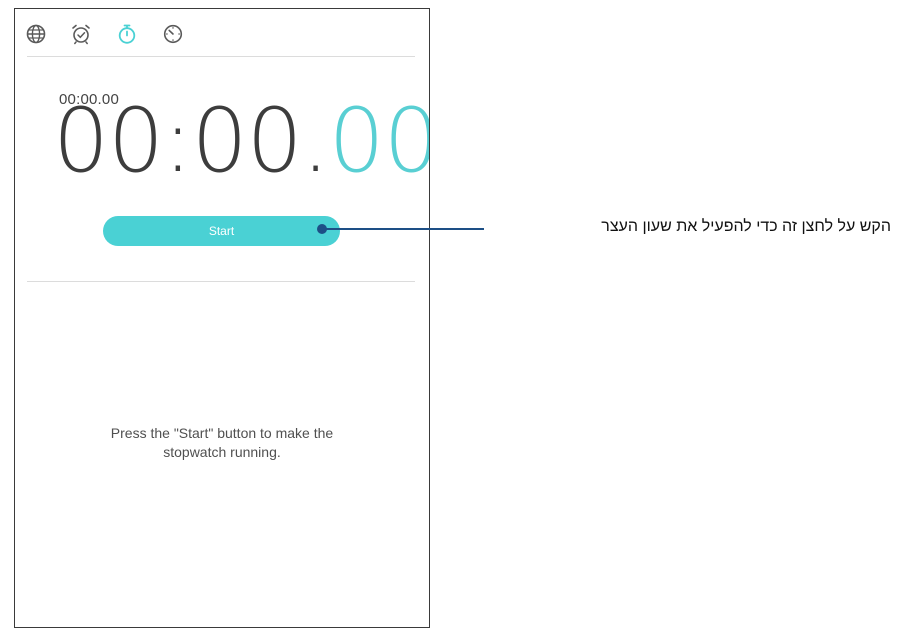 The height and width of the screenshot is (628, 899). What do you see at coordinates (221, 56) in the screenshot?
I see `tab-divider` at bounding box center [221, 56].